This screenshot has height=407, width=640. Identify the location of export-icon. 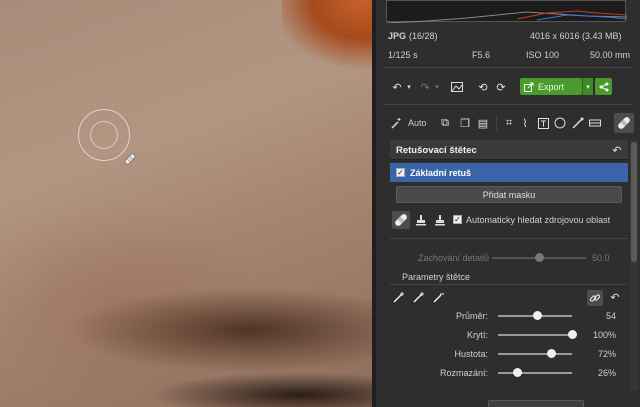
(529, 87).